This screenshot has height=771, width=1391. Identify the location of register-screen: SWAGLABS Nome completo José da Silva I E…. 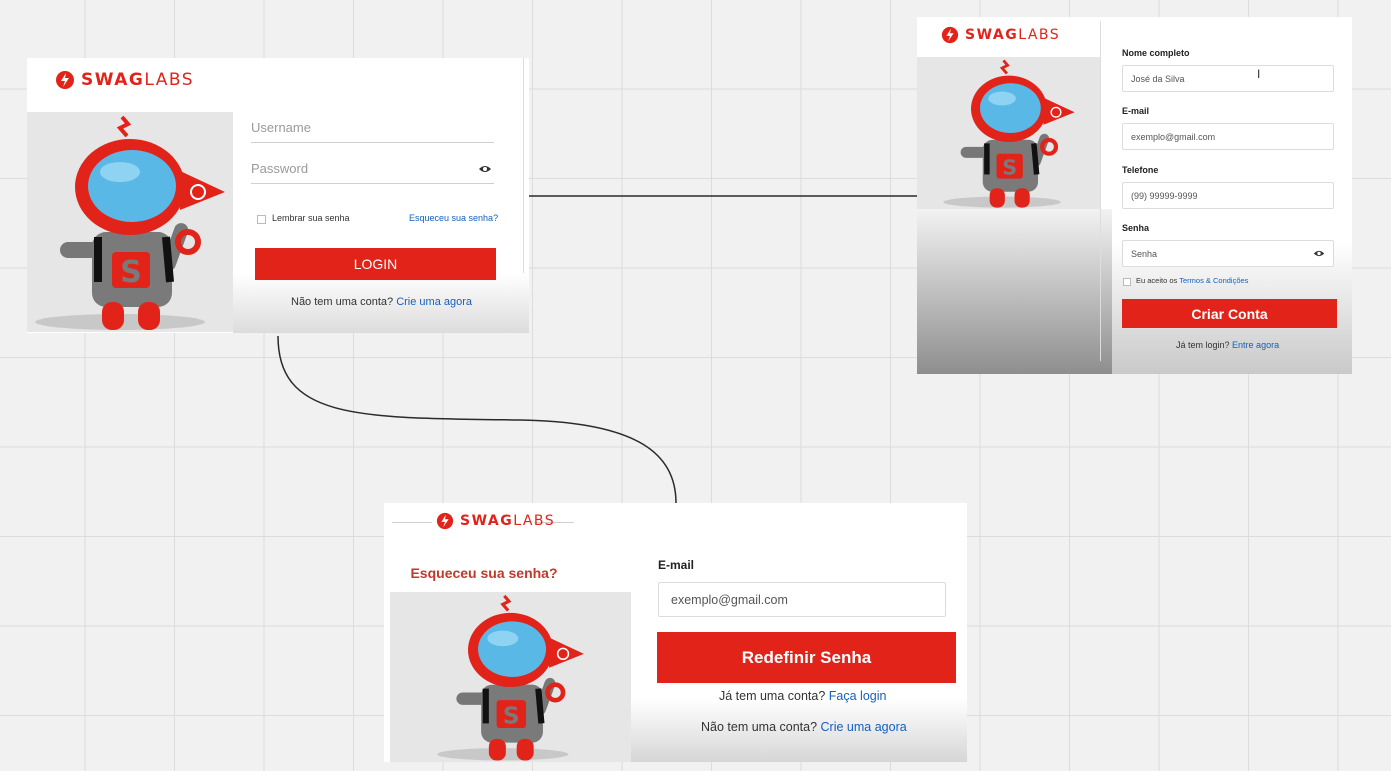
(1134, 195).